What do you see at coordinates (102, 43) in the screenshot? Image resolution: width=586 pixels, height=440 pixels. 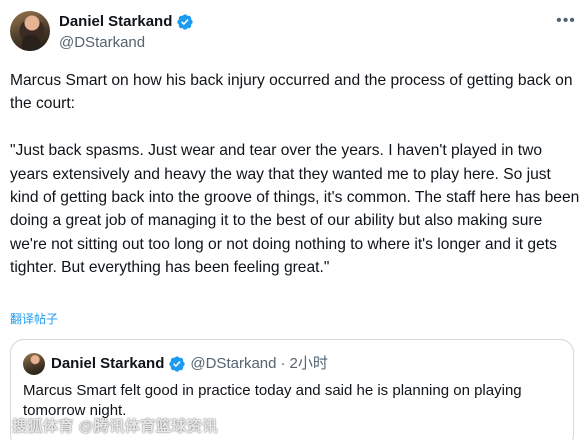 I see `author-handle: @DStarkand` at bounding box center [102, 43].